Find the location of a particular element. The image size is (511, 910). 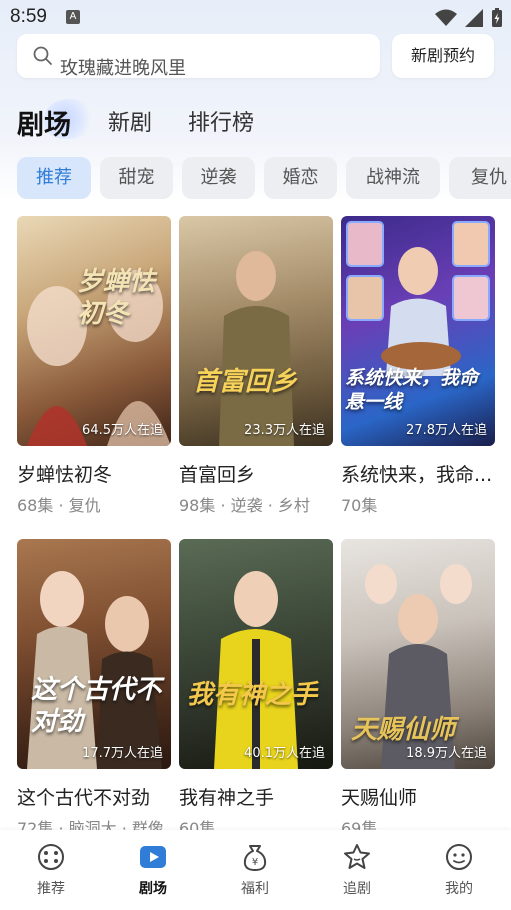

nav-welfare: ¥ 福利 is located at coordinates (255, 870).